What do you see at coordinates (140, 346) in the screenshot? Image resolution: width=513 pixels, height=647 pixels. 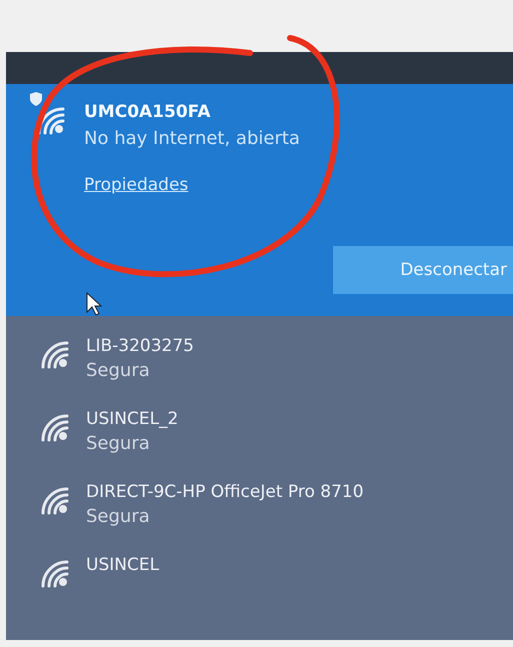 I see `network-name: LIB-3203275` at bounding box center [140, 346].